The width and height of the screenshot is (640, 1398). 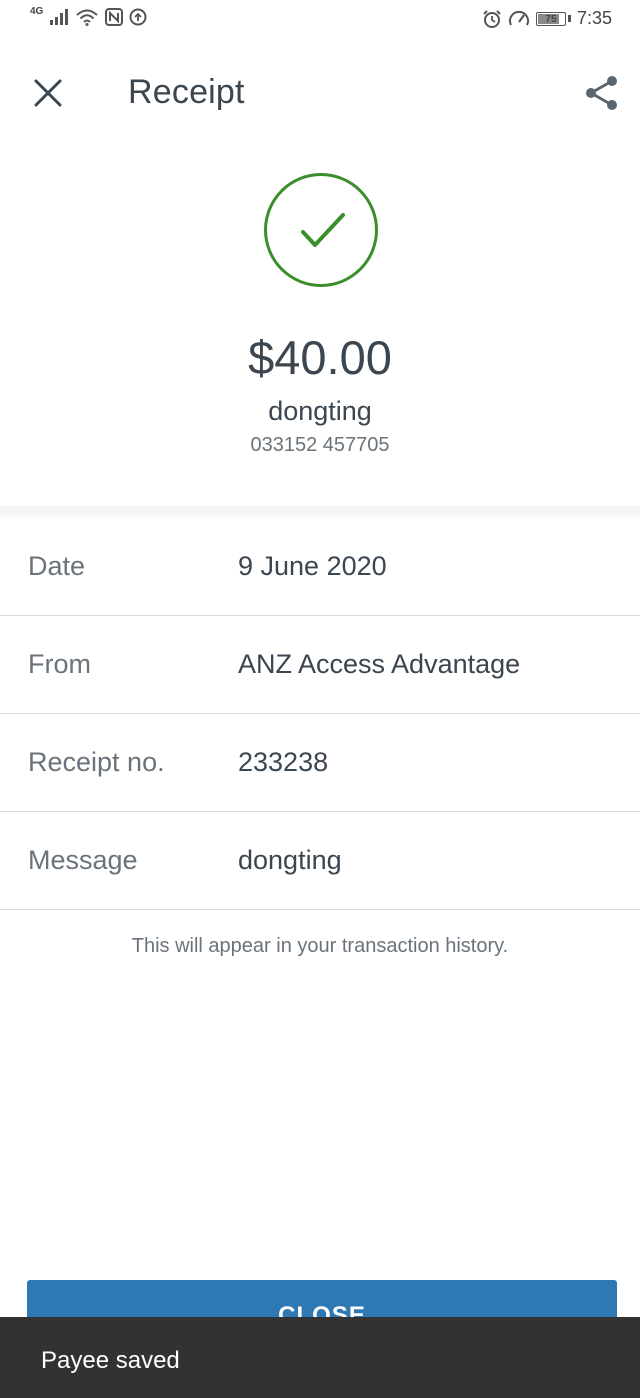 I want to click on section-divider, so click(x=320, y=512).